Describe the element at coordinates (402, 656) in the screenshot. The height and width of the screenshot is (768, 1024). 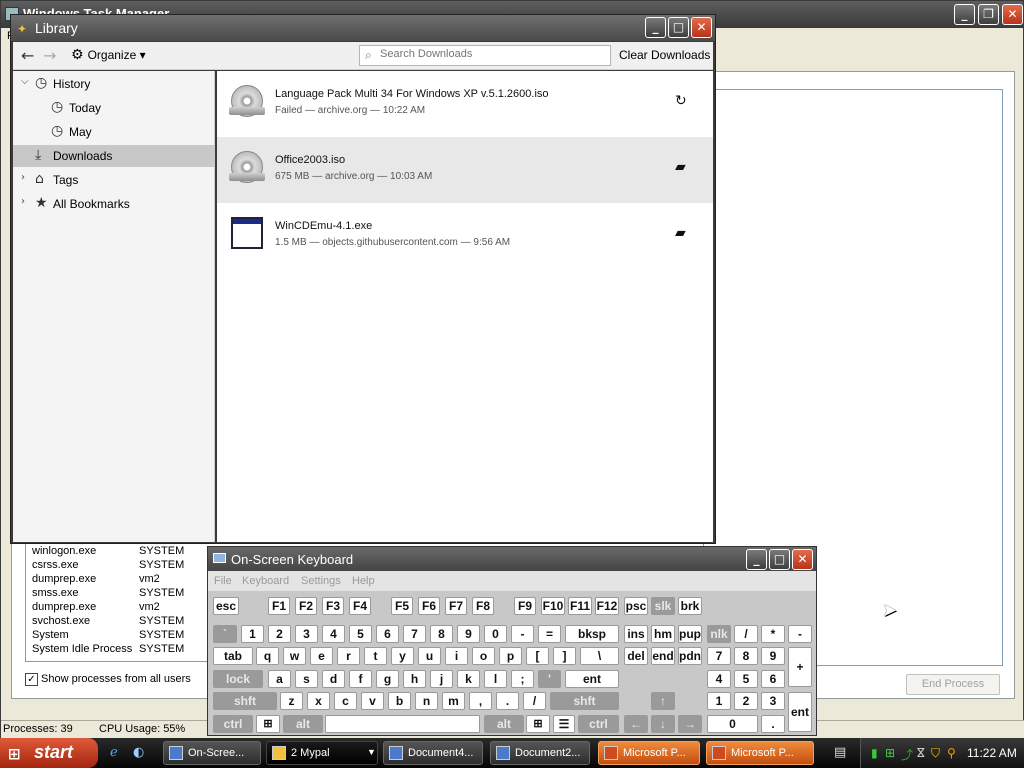
I see `key-y: y` at that location.